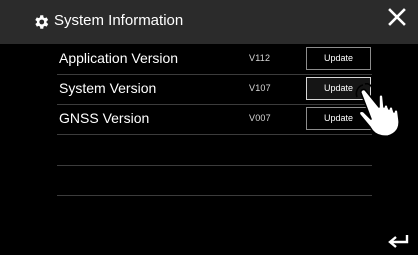 This screenshot has height=255, width=418. Describe the element at coordinates (338, 58) in the screenshot. I see `update-application-button: Update` at that location.